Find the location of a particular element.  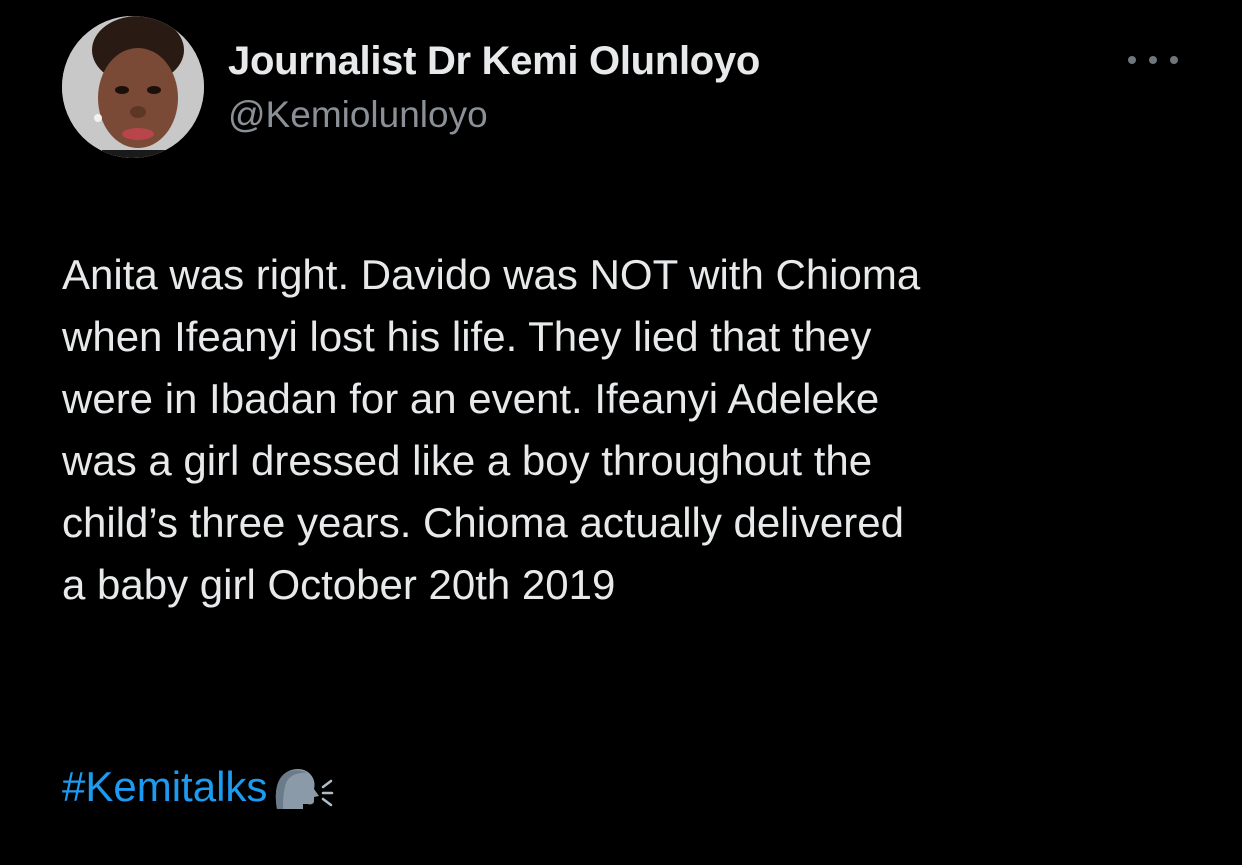

speaking-head-icon is located at coordinates (305, 789).